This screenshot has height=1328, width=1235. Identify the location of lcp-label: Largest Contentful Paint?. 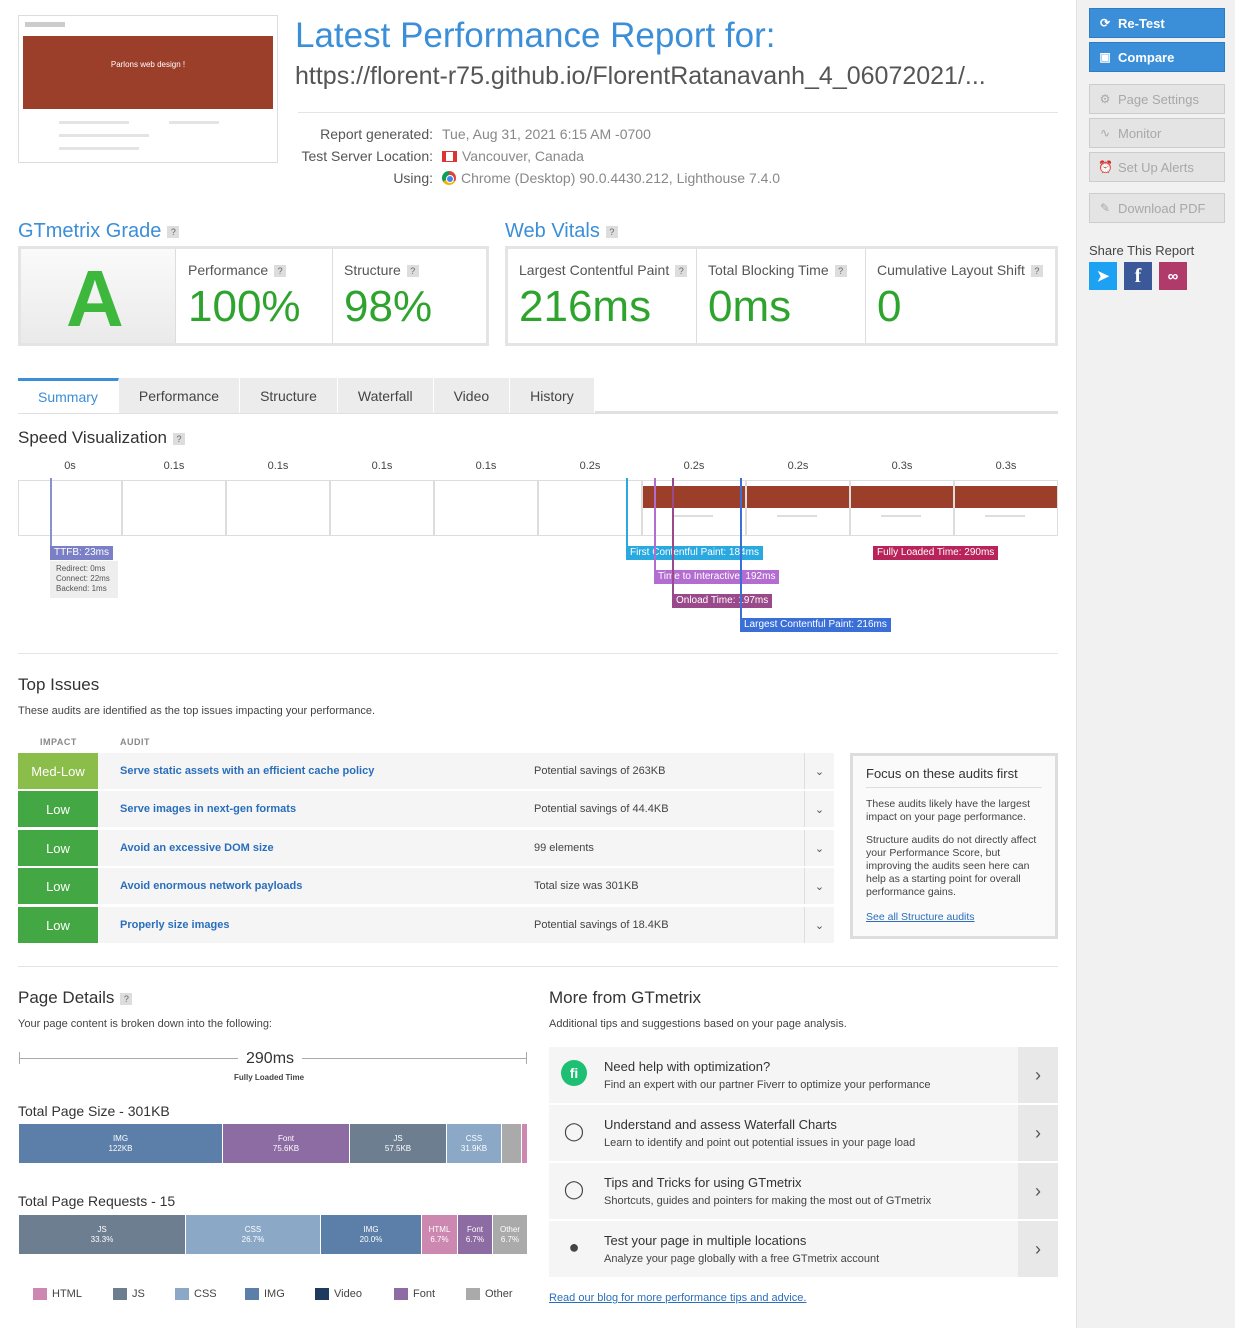
(603, 270).